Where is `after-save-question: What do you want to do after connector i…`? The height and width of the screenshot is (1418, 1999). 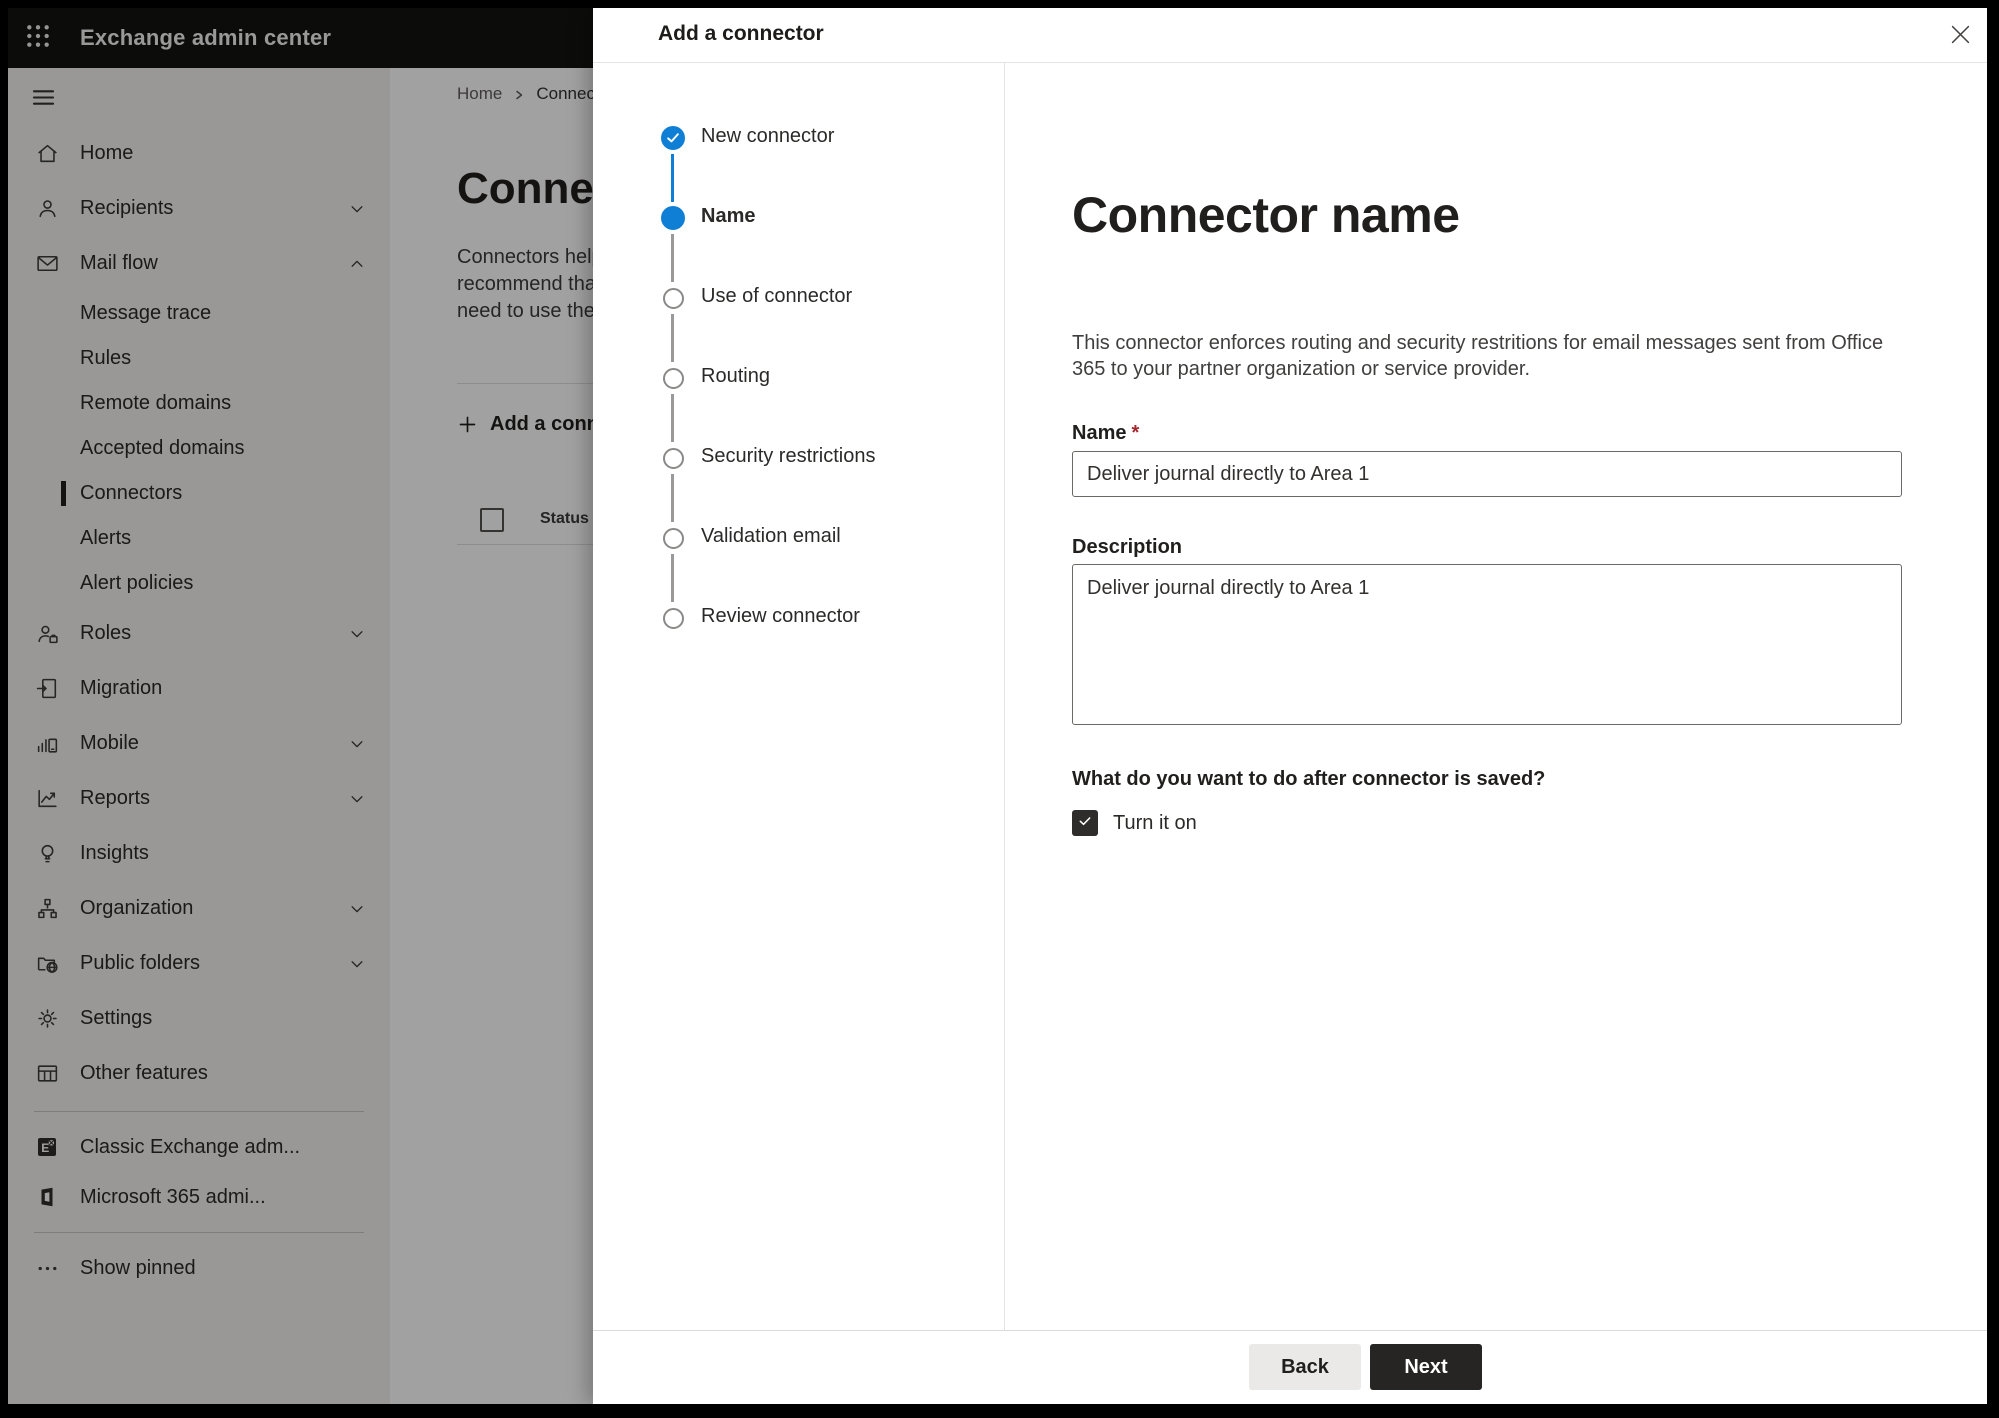
after-save-question: What do you want to do after connector i… is located at coordinates (1309, 779).